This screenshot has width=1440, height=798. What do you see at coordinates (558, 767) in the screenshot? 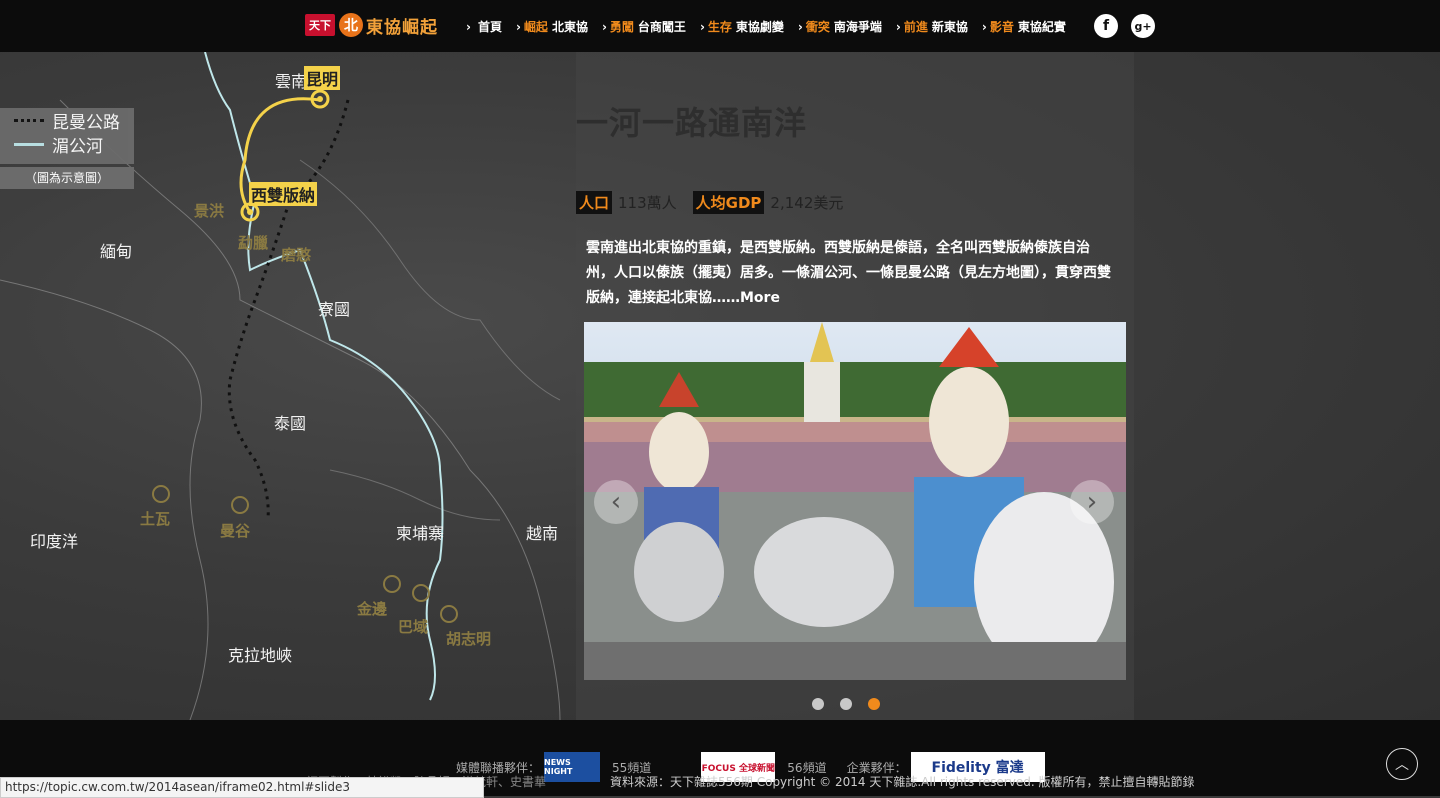
I see `newsnight-label: NEWS NIGHT` at bounding box center [558, 767].